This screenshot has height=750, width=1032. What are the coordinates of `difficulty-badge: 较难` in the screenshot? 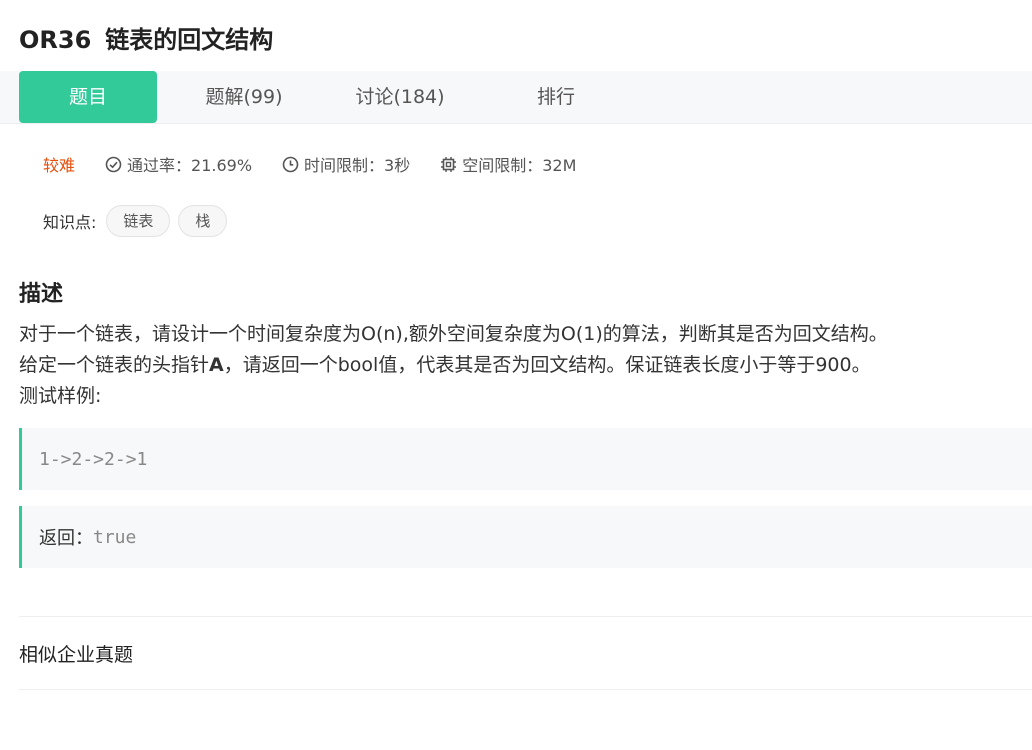 It's located at (59, 165).